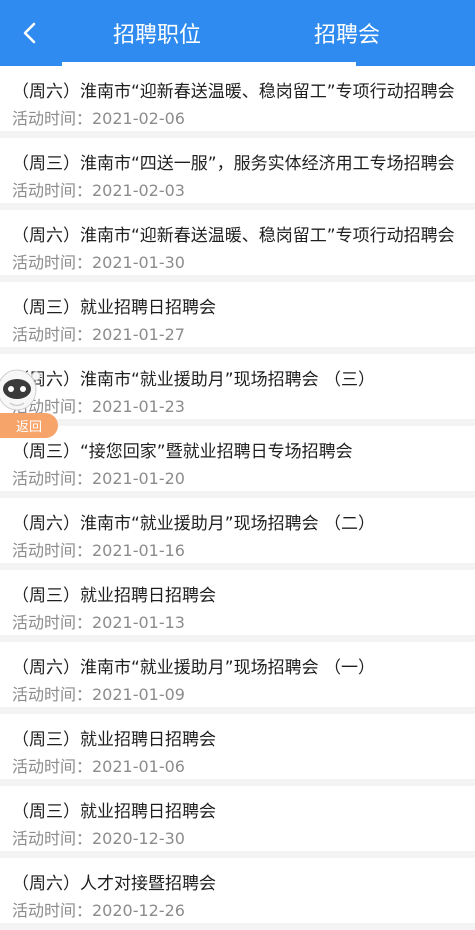 Image resolution: width=475 pixels, height=930 pixels. I want to click on fair-title: （周三）淮南市“四送一服”，服务实体经济用工专场招聘会, so click(233, 164).